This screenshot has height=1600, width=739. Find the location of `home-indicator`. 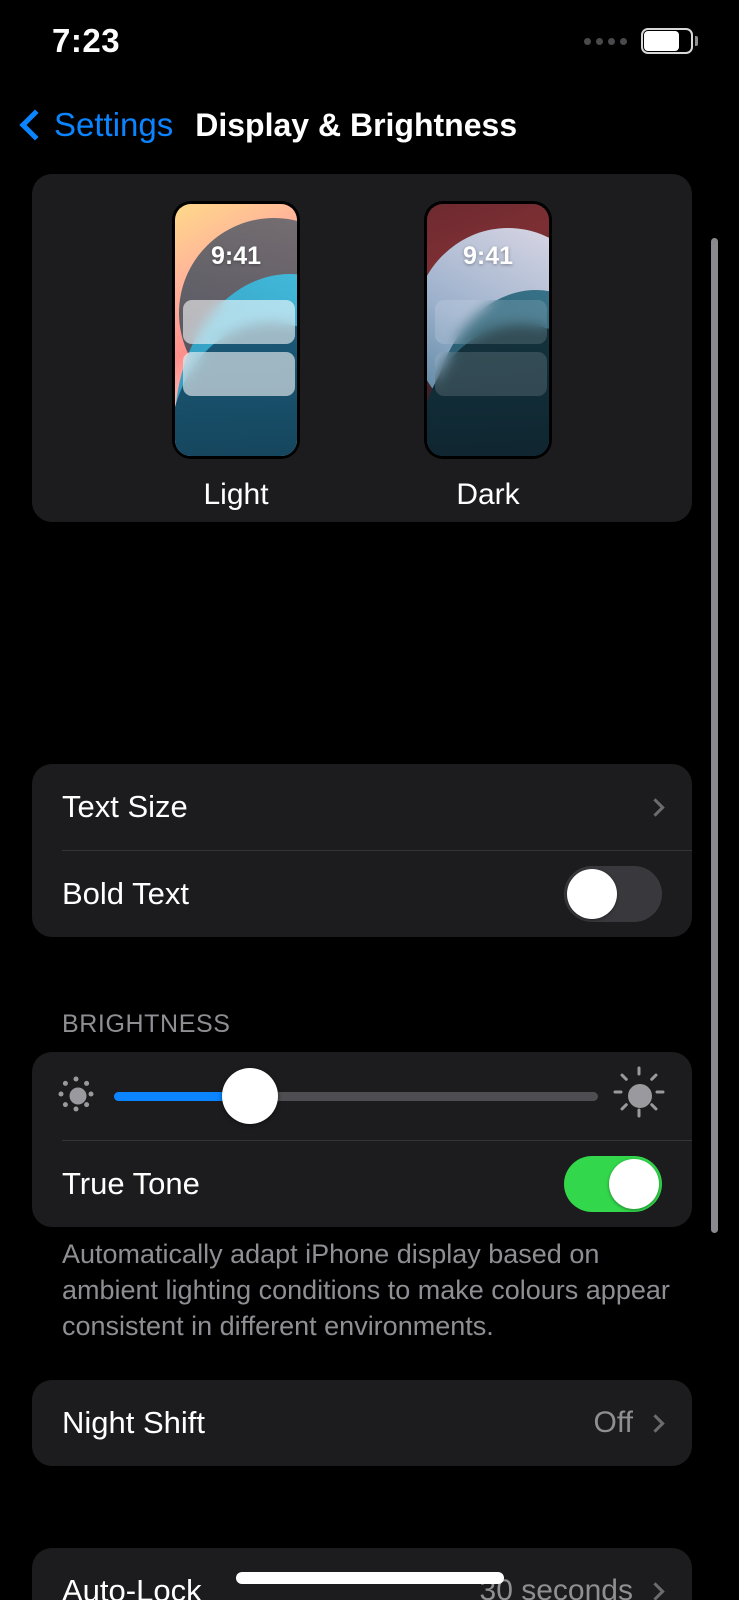

home-indicator is located at coordinates (369, 1578).